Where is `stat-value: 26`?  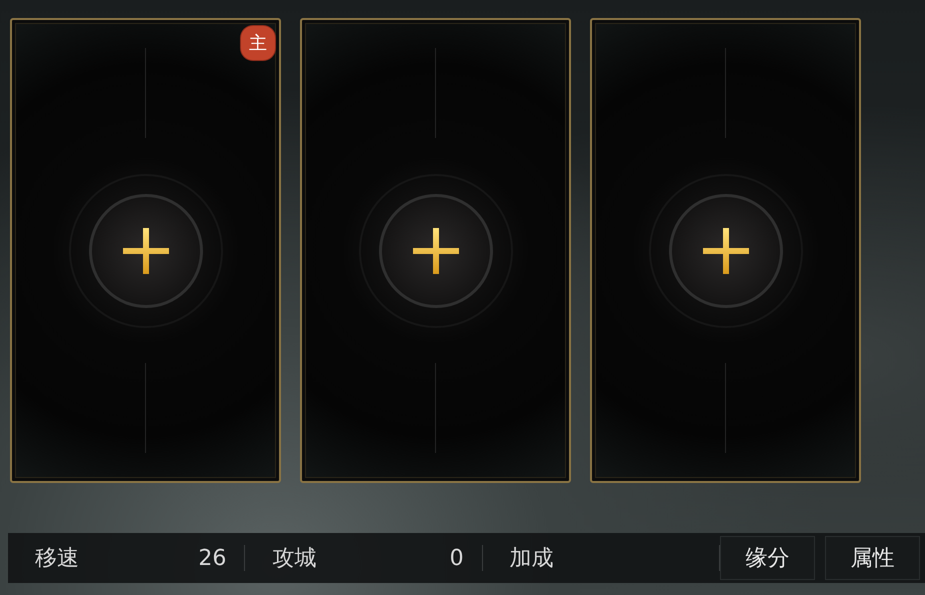
stat-value: 26 is located at coordinates (212, 558).